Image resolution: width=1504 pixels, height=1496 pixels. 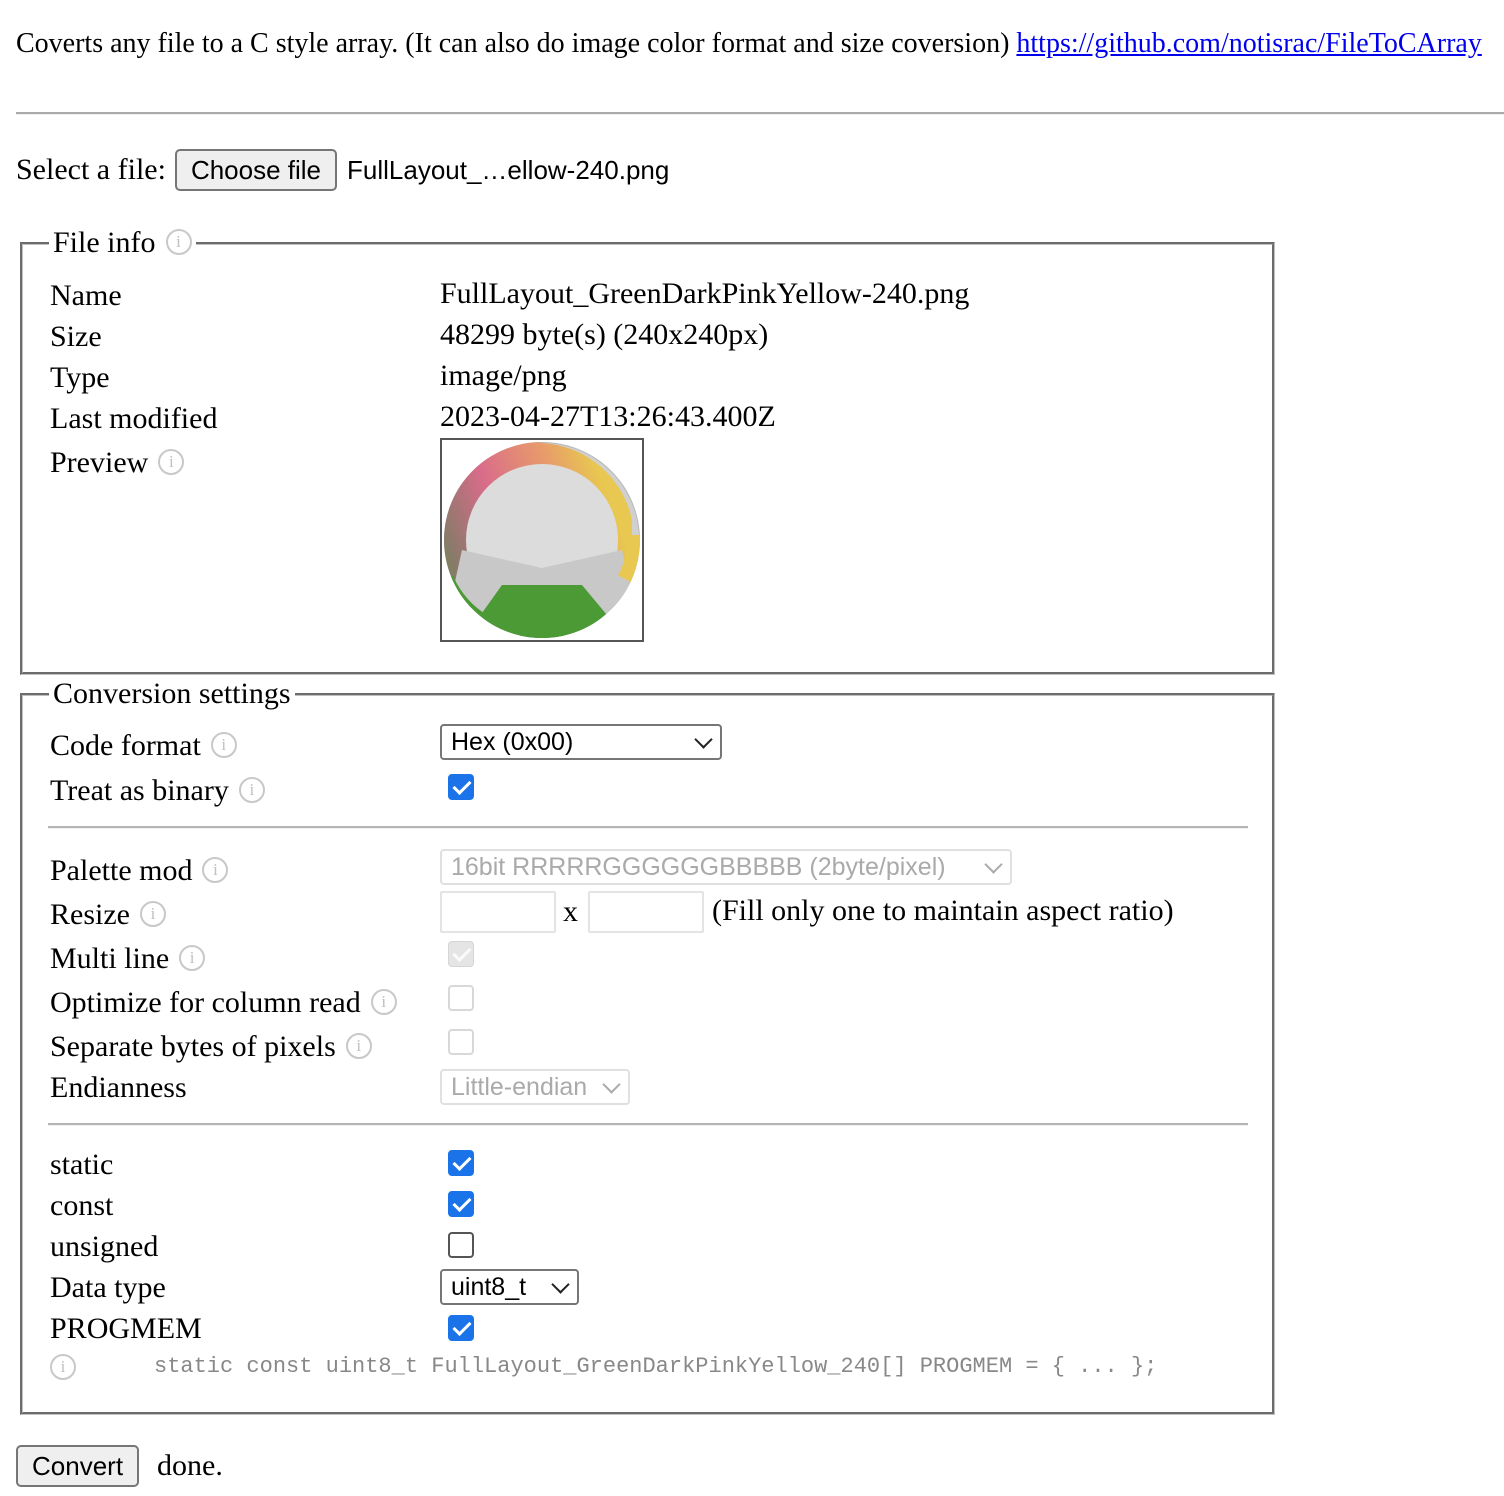 What do you see at coordinates (76, 336) in the screenshot?
I see `size-label: Size` at bounding box center [76, 336].